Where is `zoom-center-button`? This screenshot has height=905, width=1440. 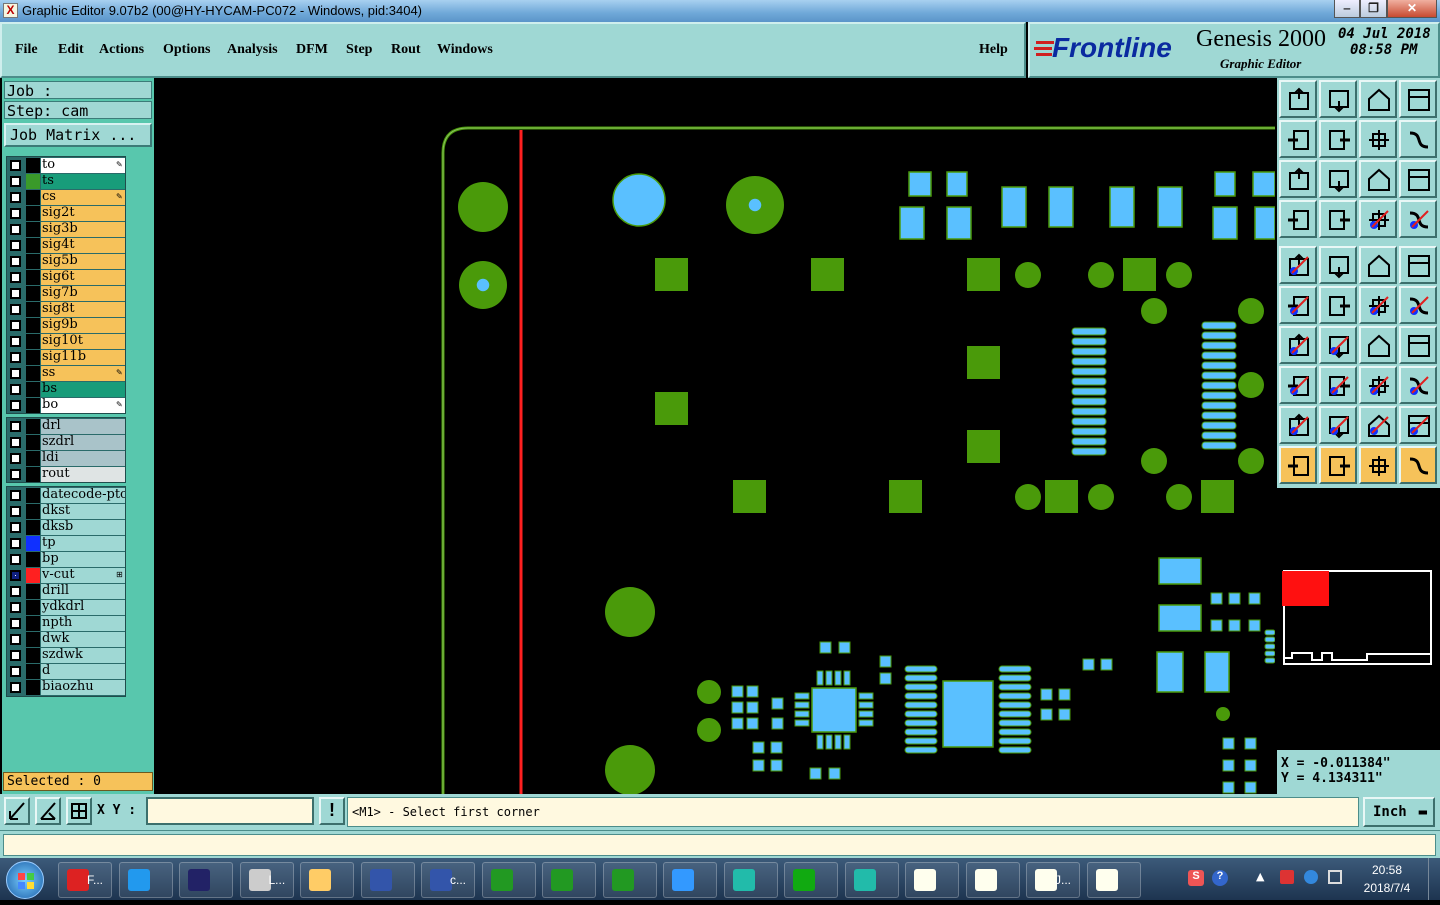 zoom-center-button is located at coordinates (1338, 179).